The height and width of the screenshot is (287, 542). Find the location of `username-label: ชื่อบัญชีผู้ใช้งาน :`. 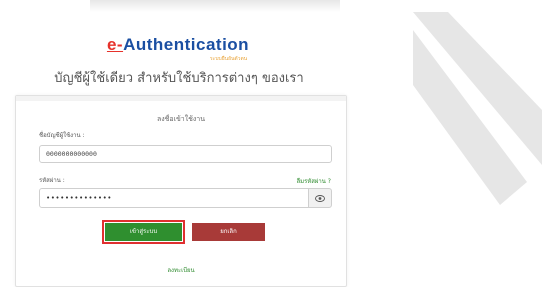

username-label: ชื่อบัญชีผู้ใช้งาน : is located at coordinates (62, 135).